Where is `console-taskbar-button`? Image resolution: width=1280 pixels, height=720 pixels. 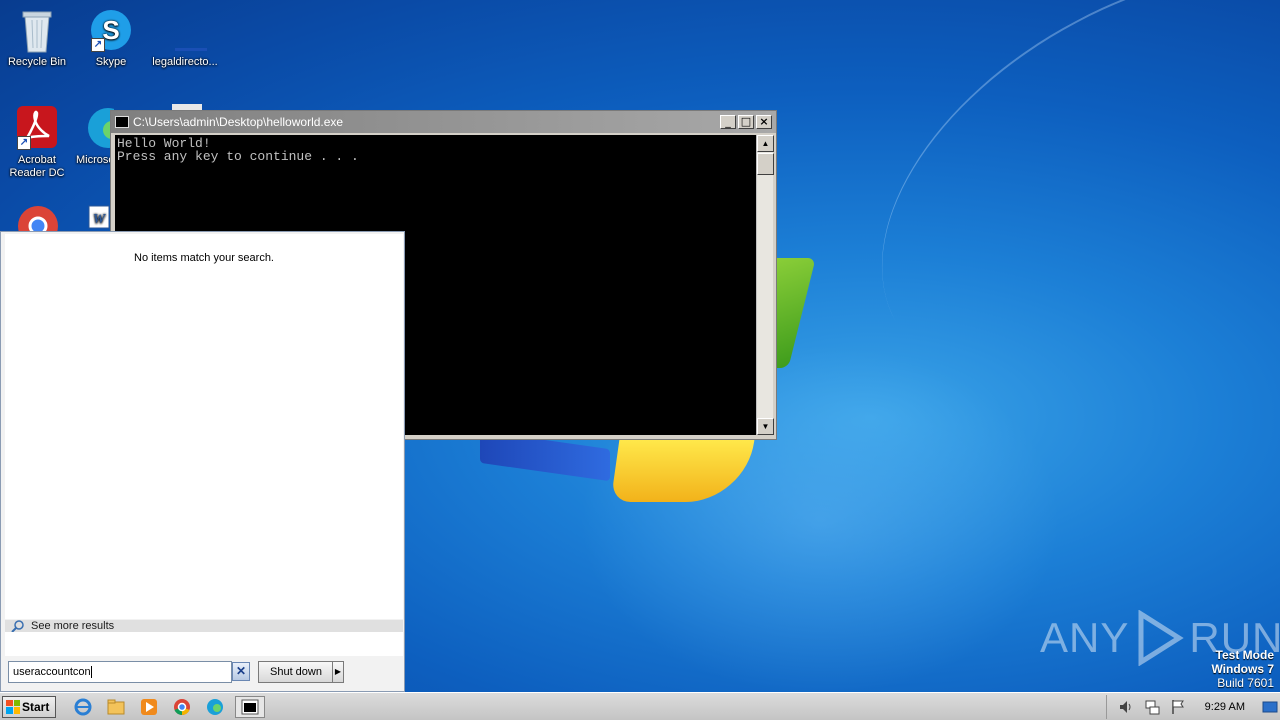 console-taskbar-button is located at coordinates (250, 706).